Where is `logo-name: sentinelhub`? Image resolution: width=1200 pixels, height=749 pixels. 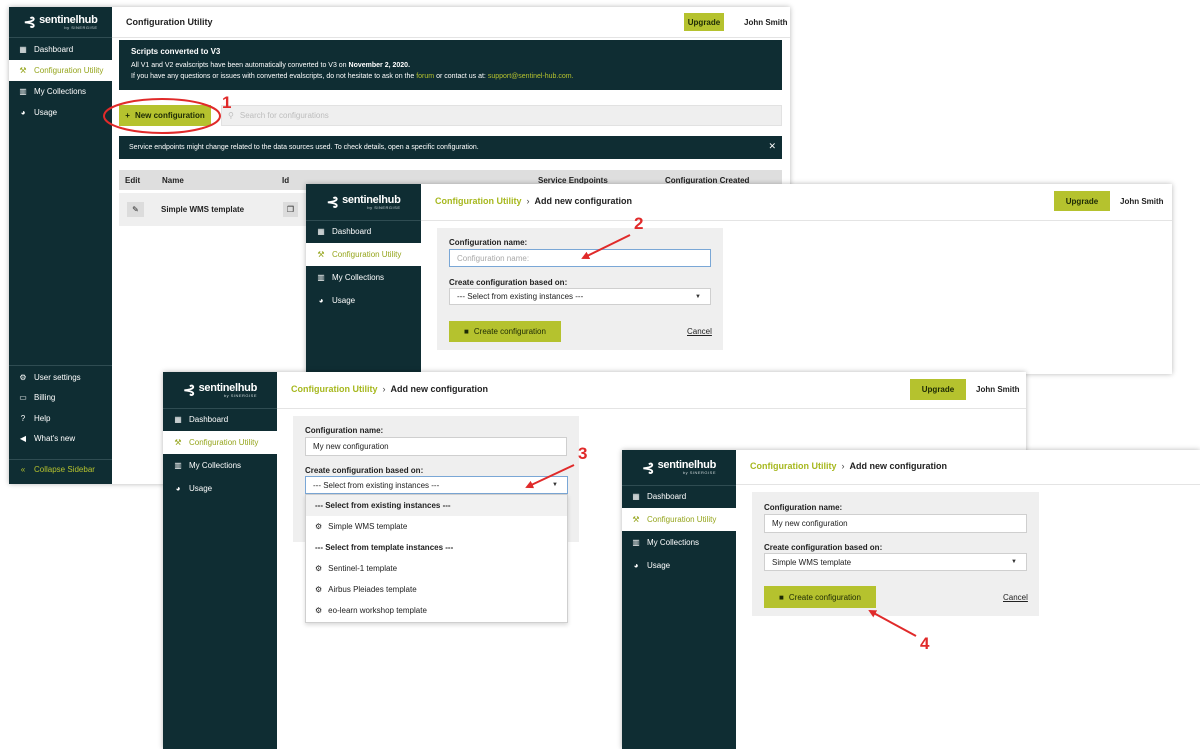 logo-name: sentinelhub is located at coordinates (371, 199).